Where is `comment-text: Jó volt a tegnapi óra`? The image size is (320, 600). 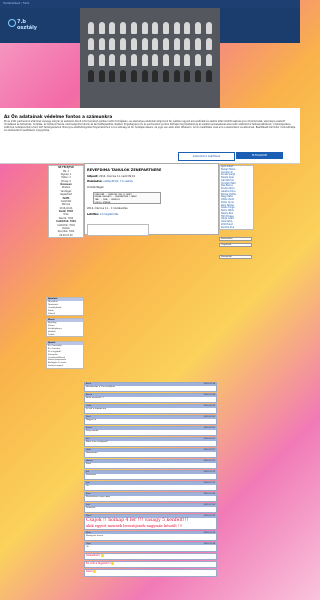 comment-text: Jó volt a tegnapi óra is located at coordinates (150, 410).